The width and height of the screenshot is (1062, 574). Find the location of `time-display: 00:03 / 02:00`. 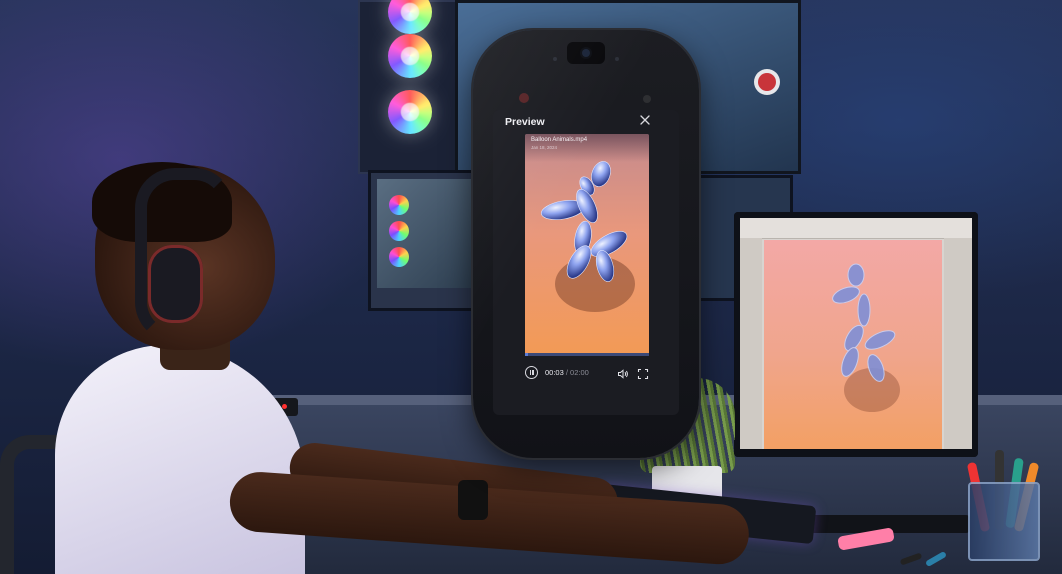

time-display: 00:03 / 02:00 is located at coordinates (567, 372).